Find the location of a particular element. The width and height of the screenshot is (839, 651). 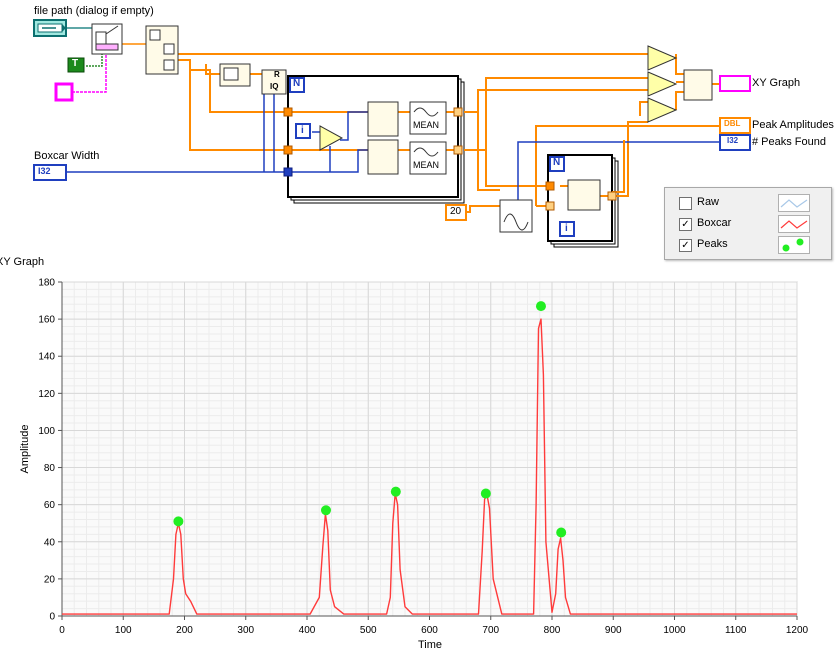

legend-swatch-raw is located at coordinates (794, 203).